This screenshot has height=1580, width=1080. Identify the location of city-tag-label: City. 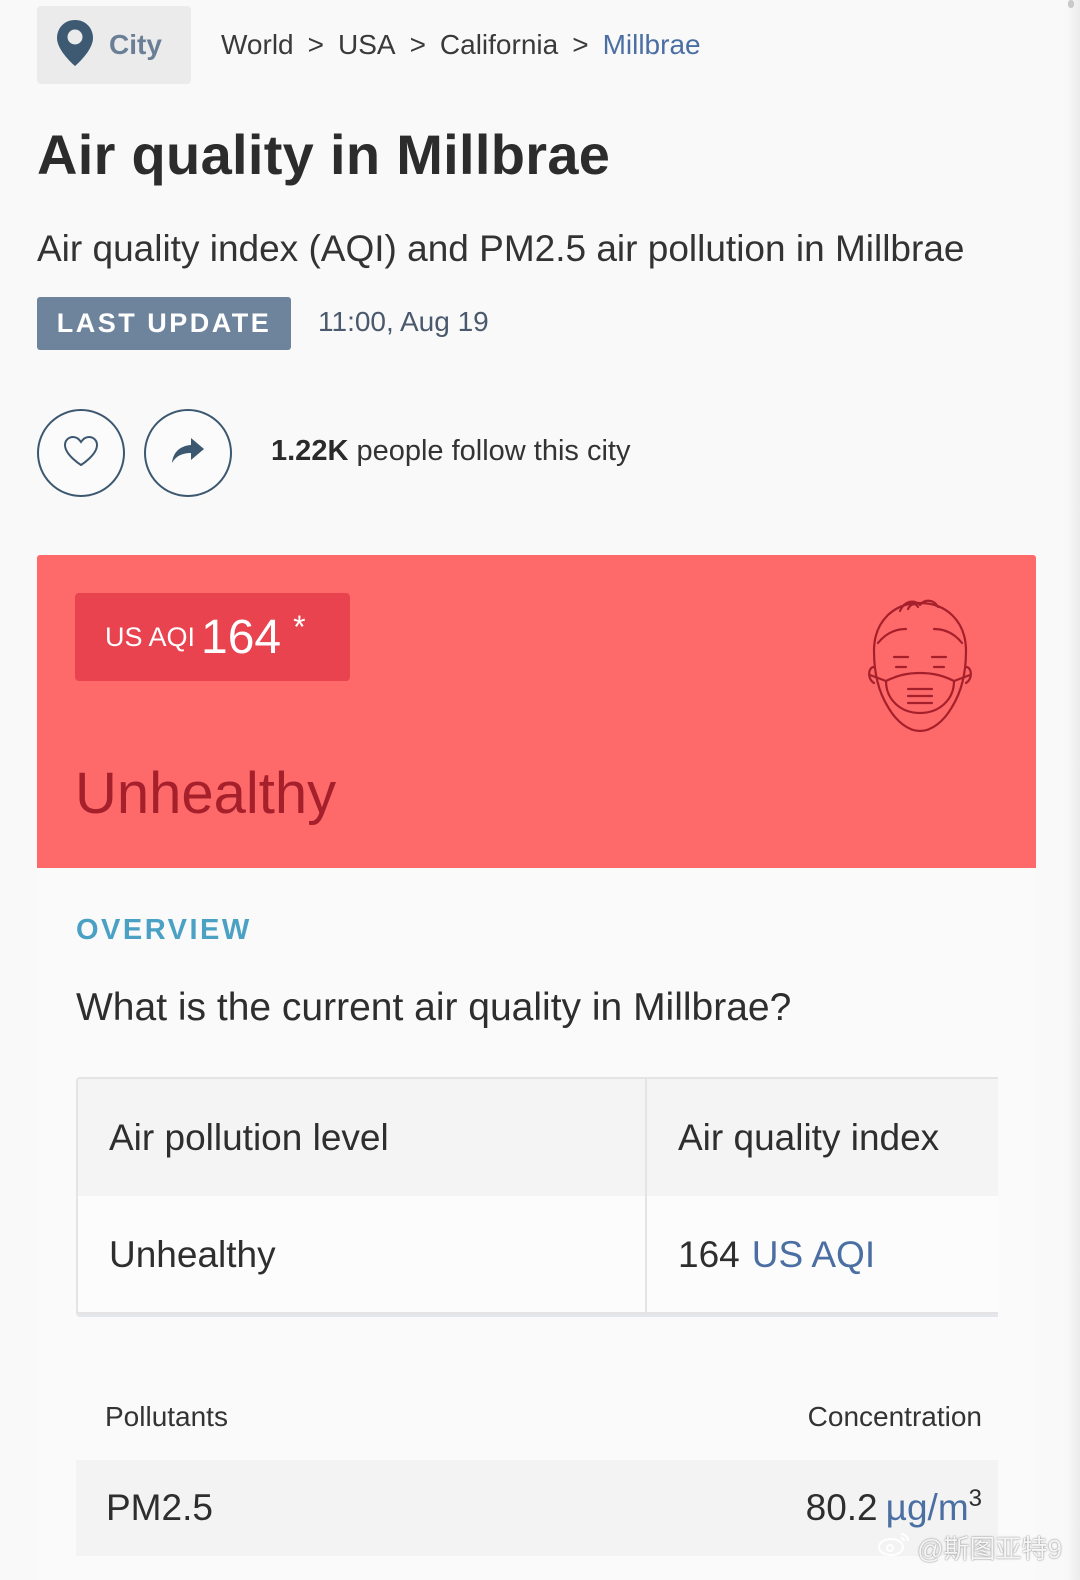
(135, 44).